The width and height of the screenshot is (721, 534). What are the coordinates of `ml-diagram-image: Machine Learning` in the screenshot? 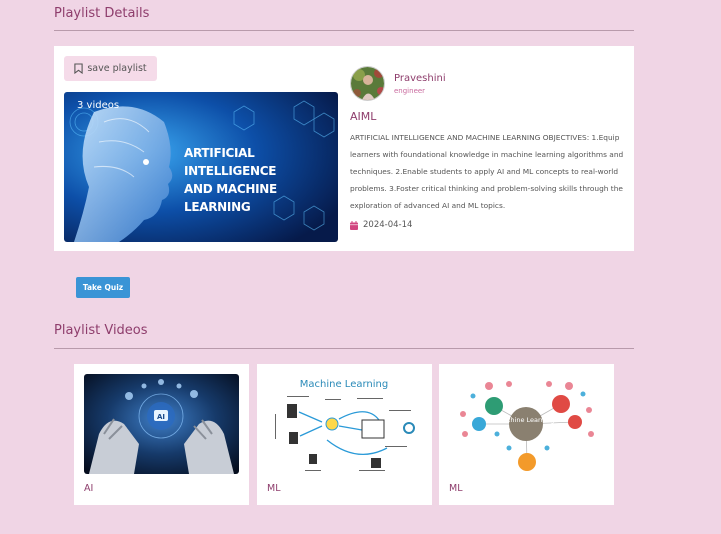 It's located at (344, 424).